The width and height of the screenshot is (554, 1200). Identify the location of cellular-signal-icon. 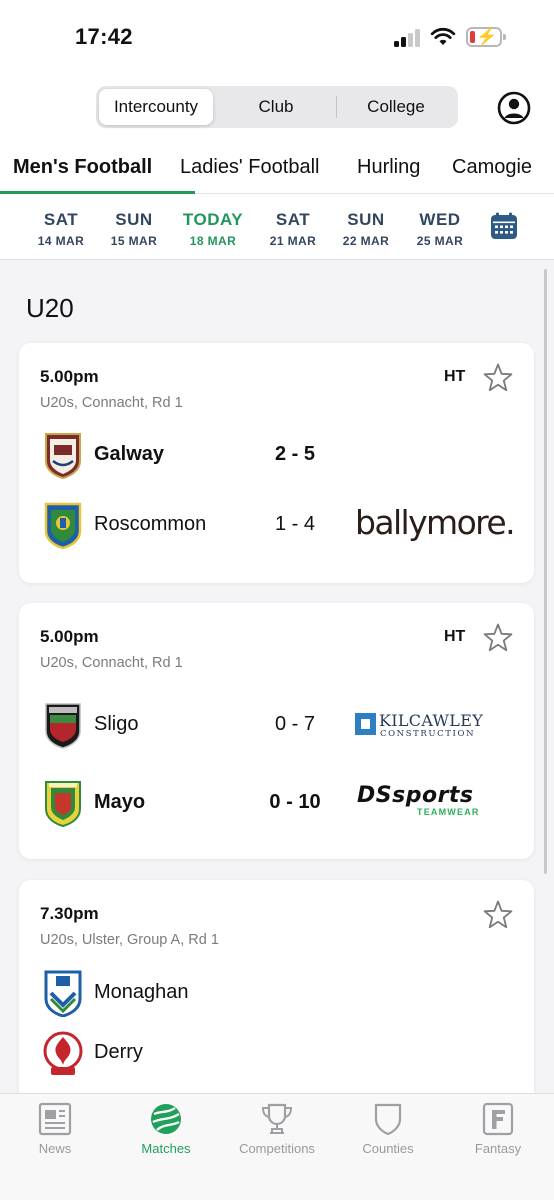
(408, 38).